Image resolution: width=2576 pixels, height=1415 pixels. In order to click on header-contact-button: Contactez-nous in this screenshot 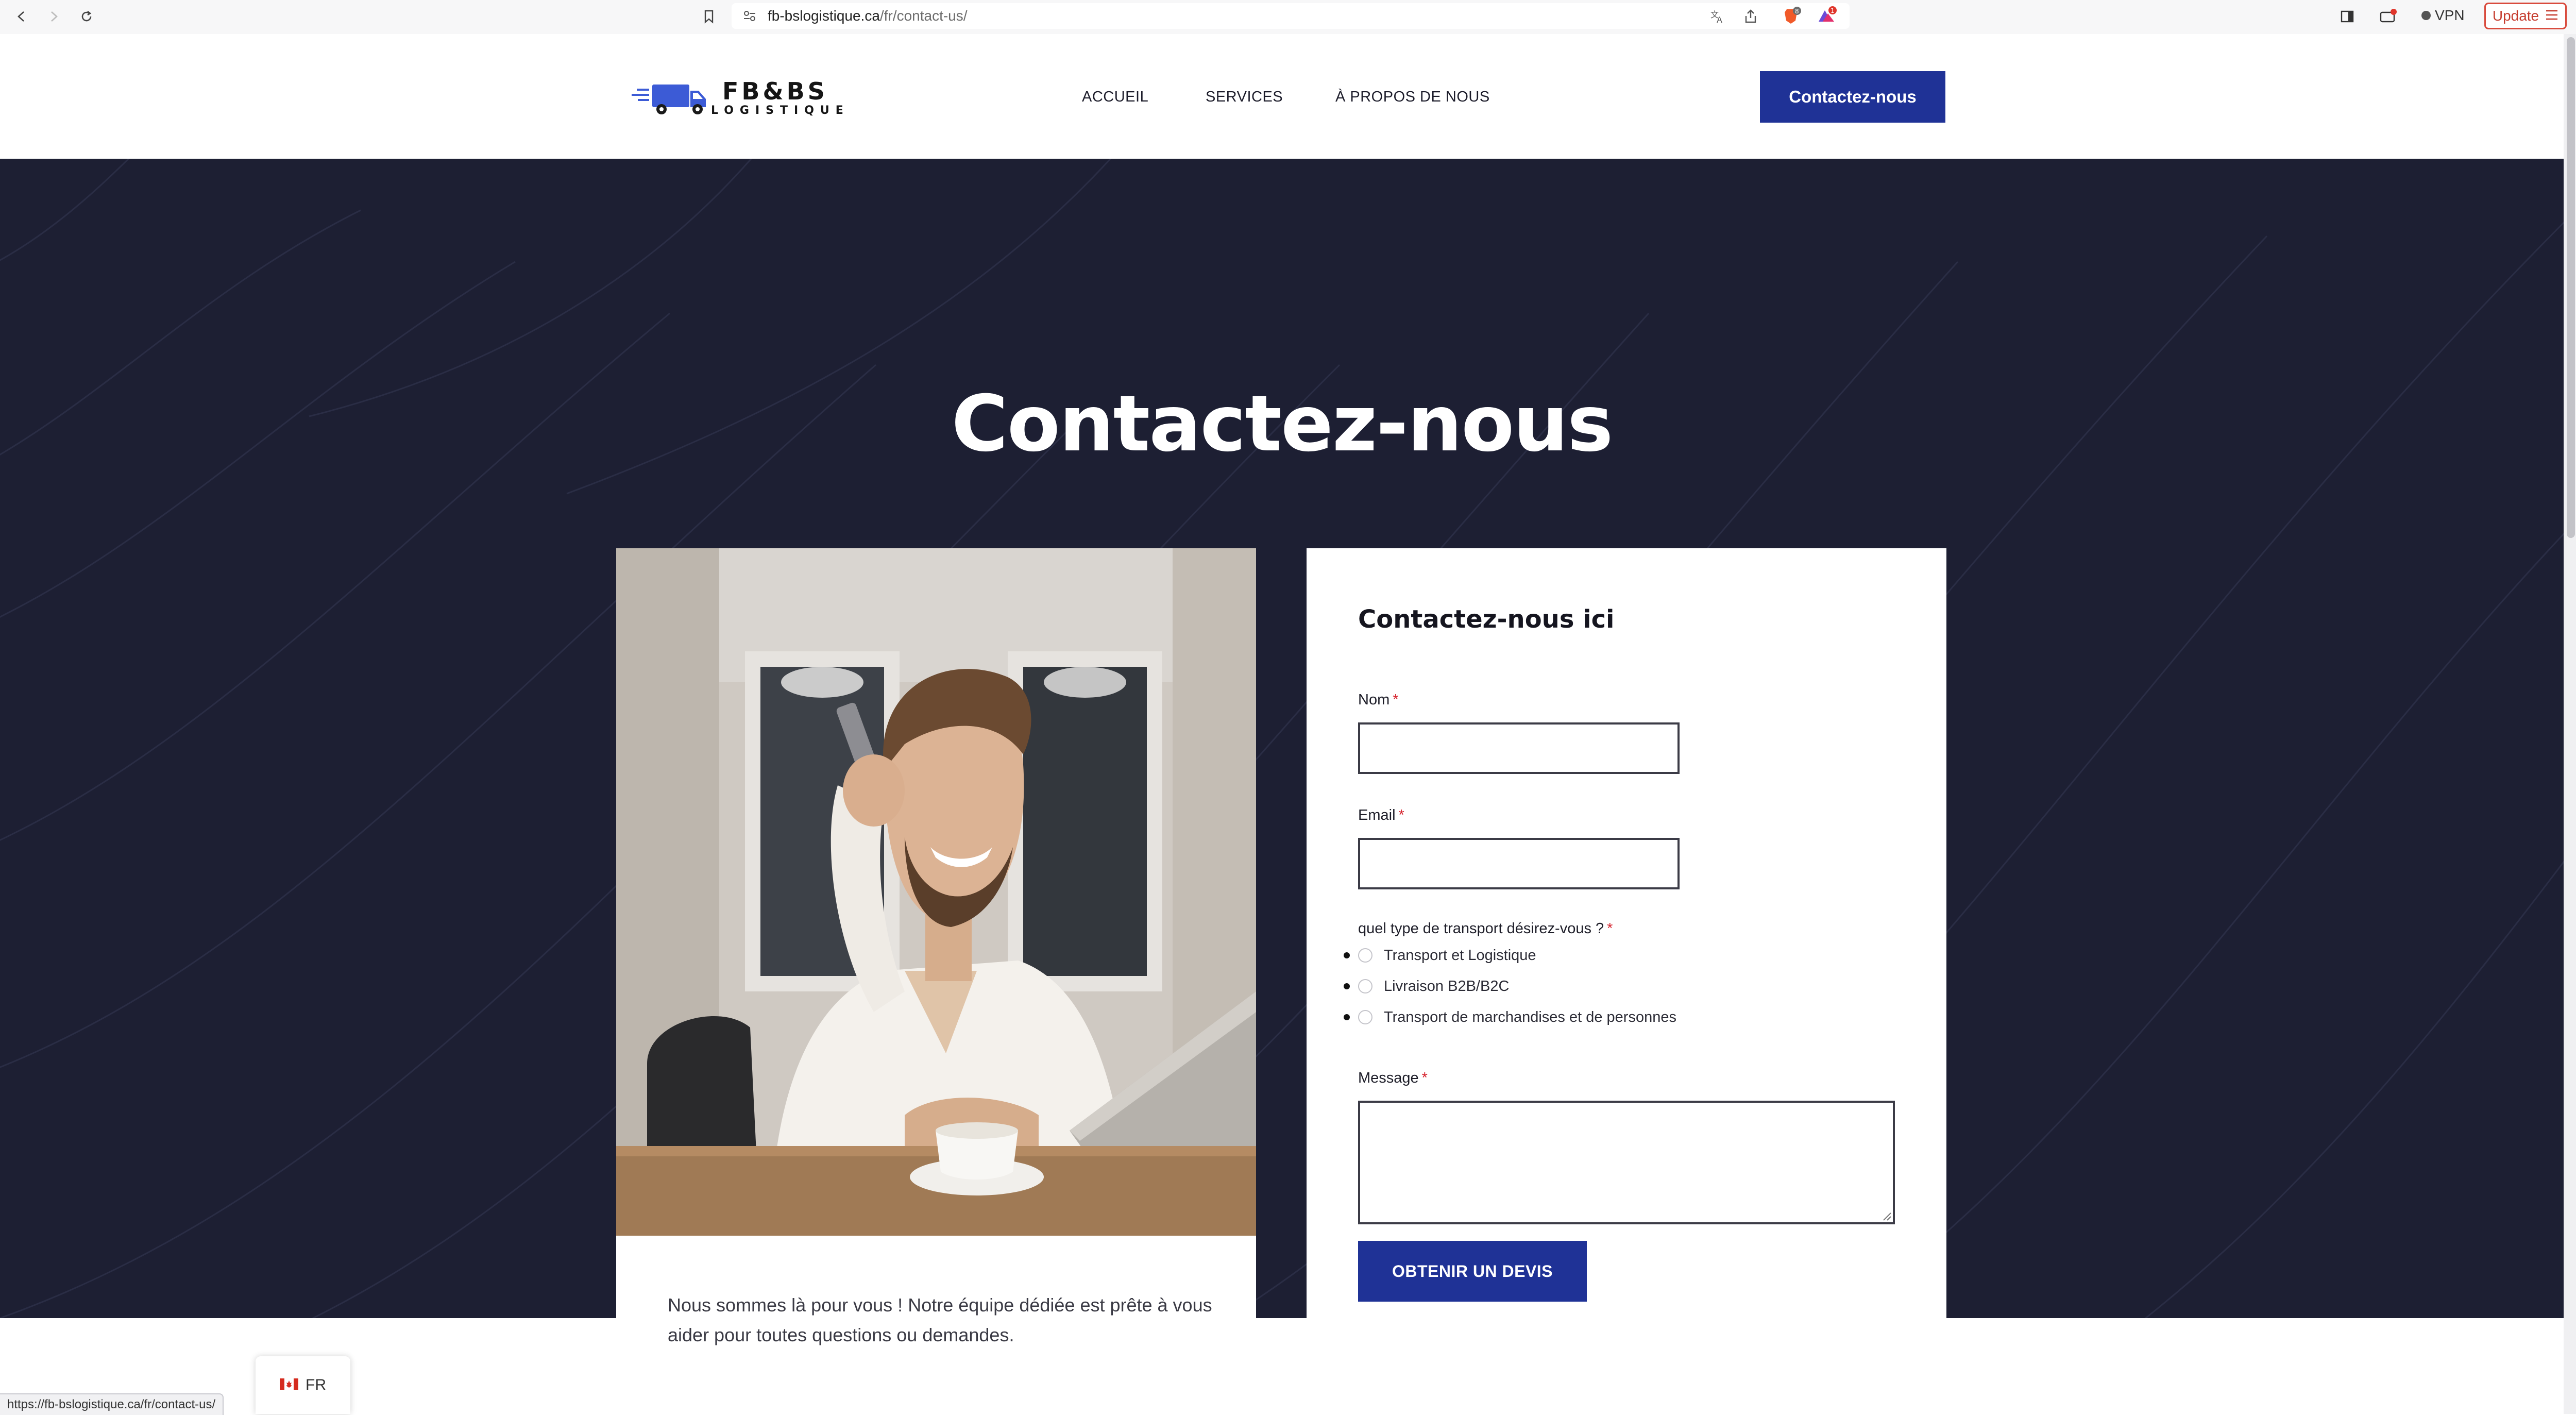, I will do `click(1852, 97)`.